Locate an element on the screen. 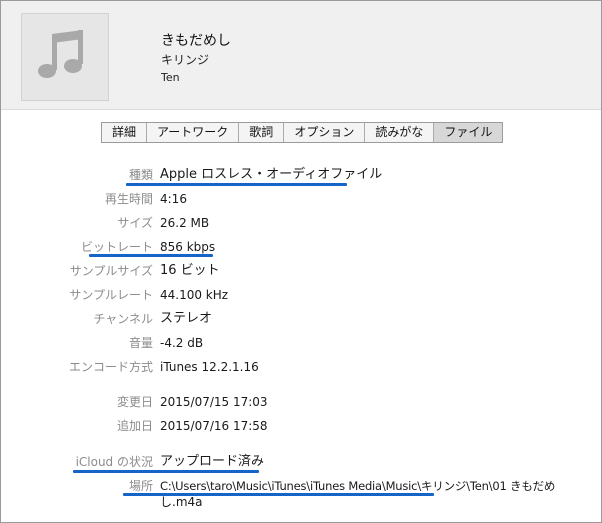  added-value: 2015/07/16 17:58 is located at coordinates (214, 426).